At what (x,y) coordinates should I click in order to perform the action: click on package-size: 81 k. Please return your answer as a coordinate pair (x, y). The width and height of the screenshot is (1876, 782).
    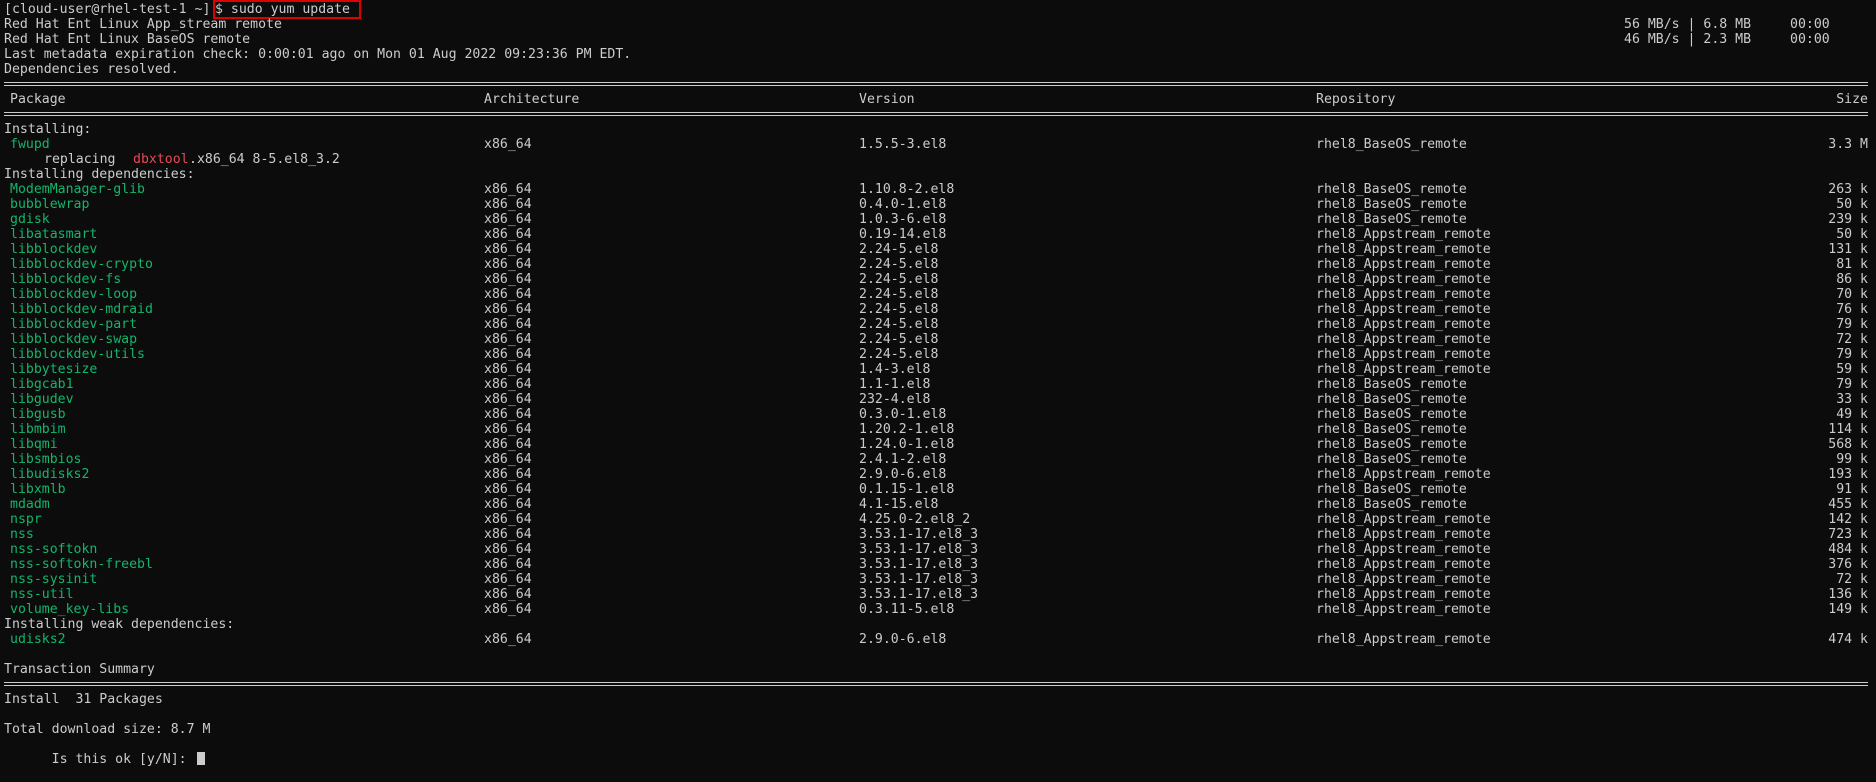
    Looking at the image, I should click on (1852, 264).